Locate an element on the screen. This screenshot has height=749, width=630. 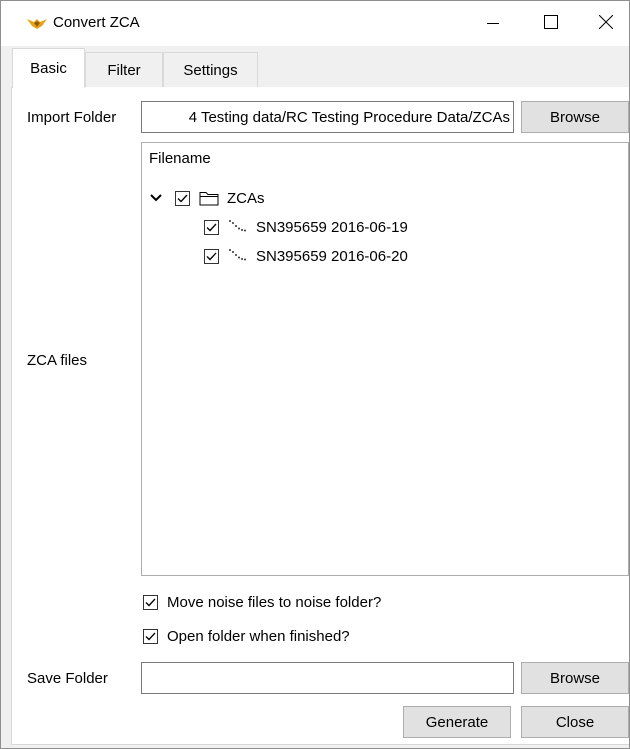
open-folder-checkbox is located at coordinates (150, 636).